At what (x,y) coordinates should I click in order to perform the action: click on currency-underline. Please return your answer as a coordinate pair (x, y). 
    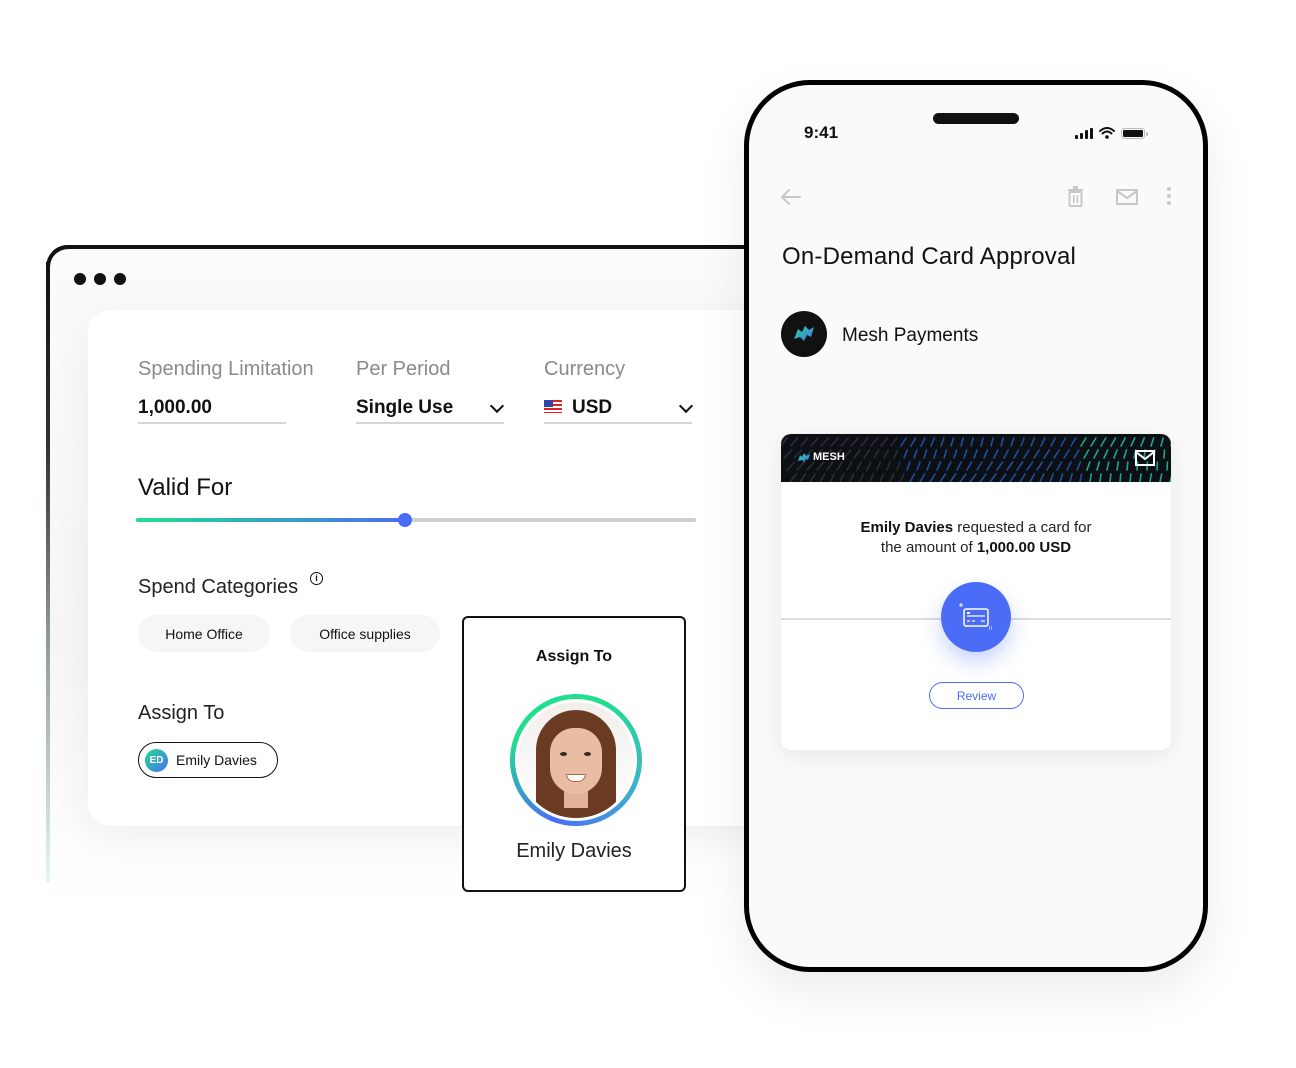
    Looking at the image, I should click on (618, 423).